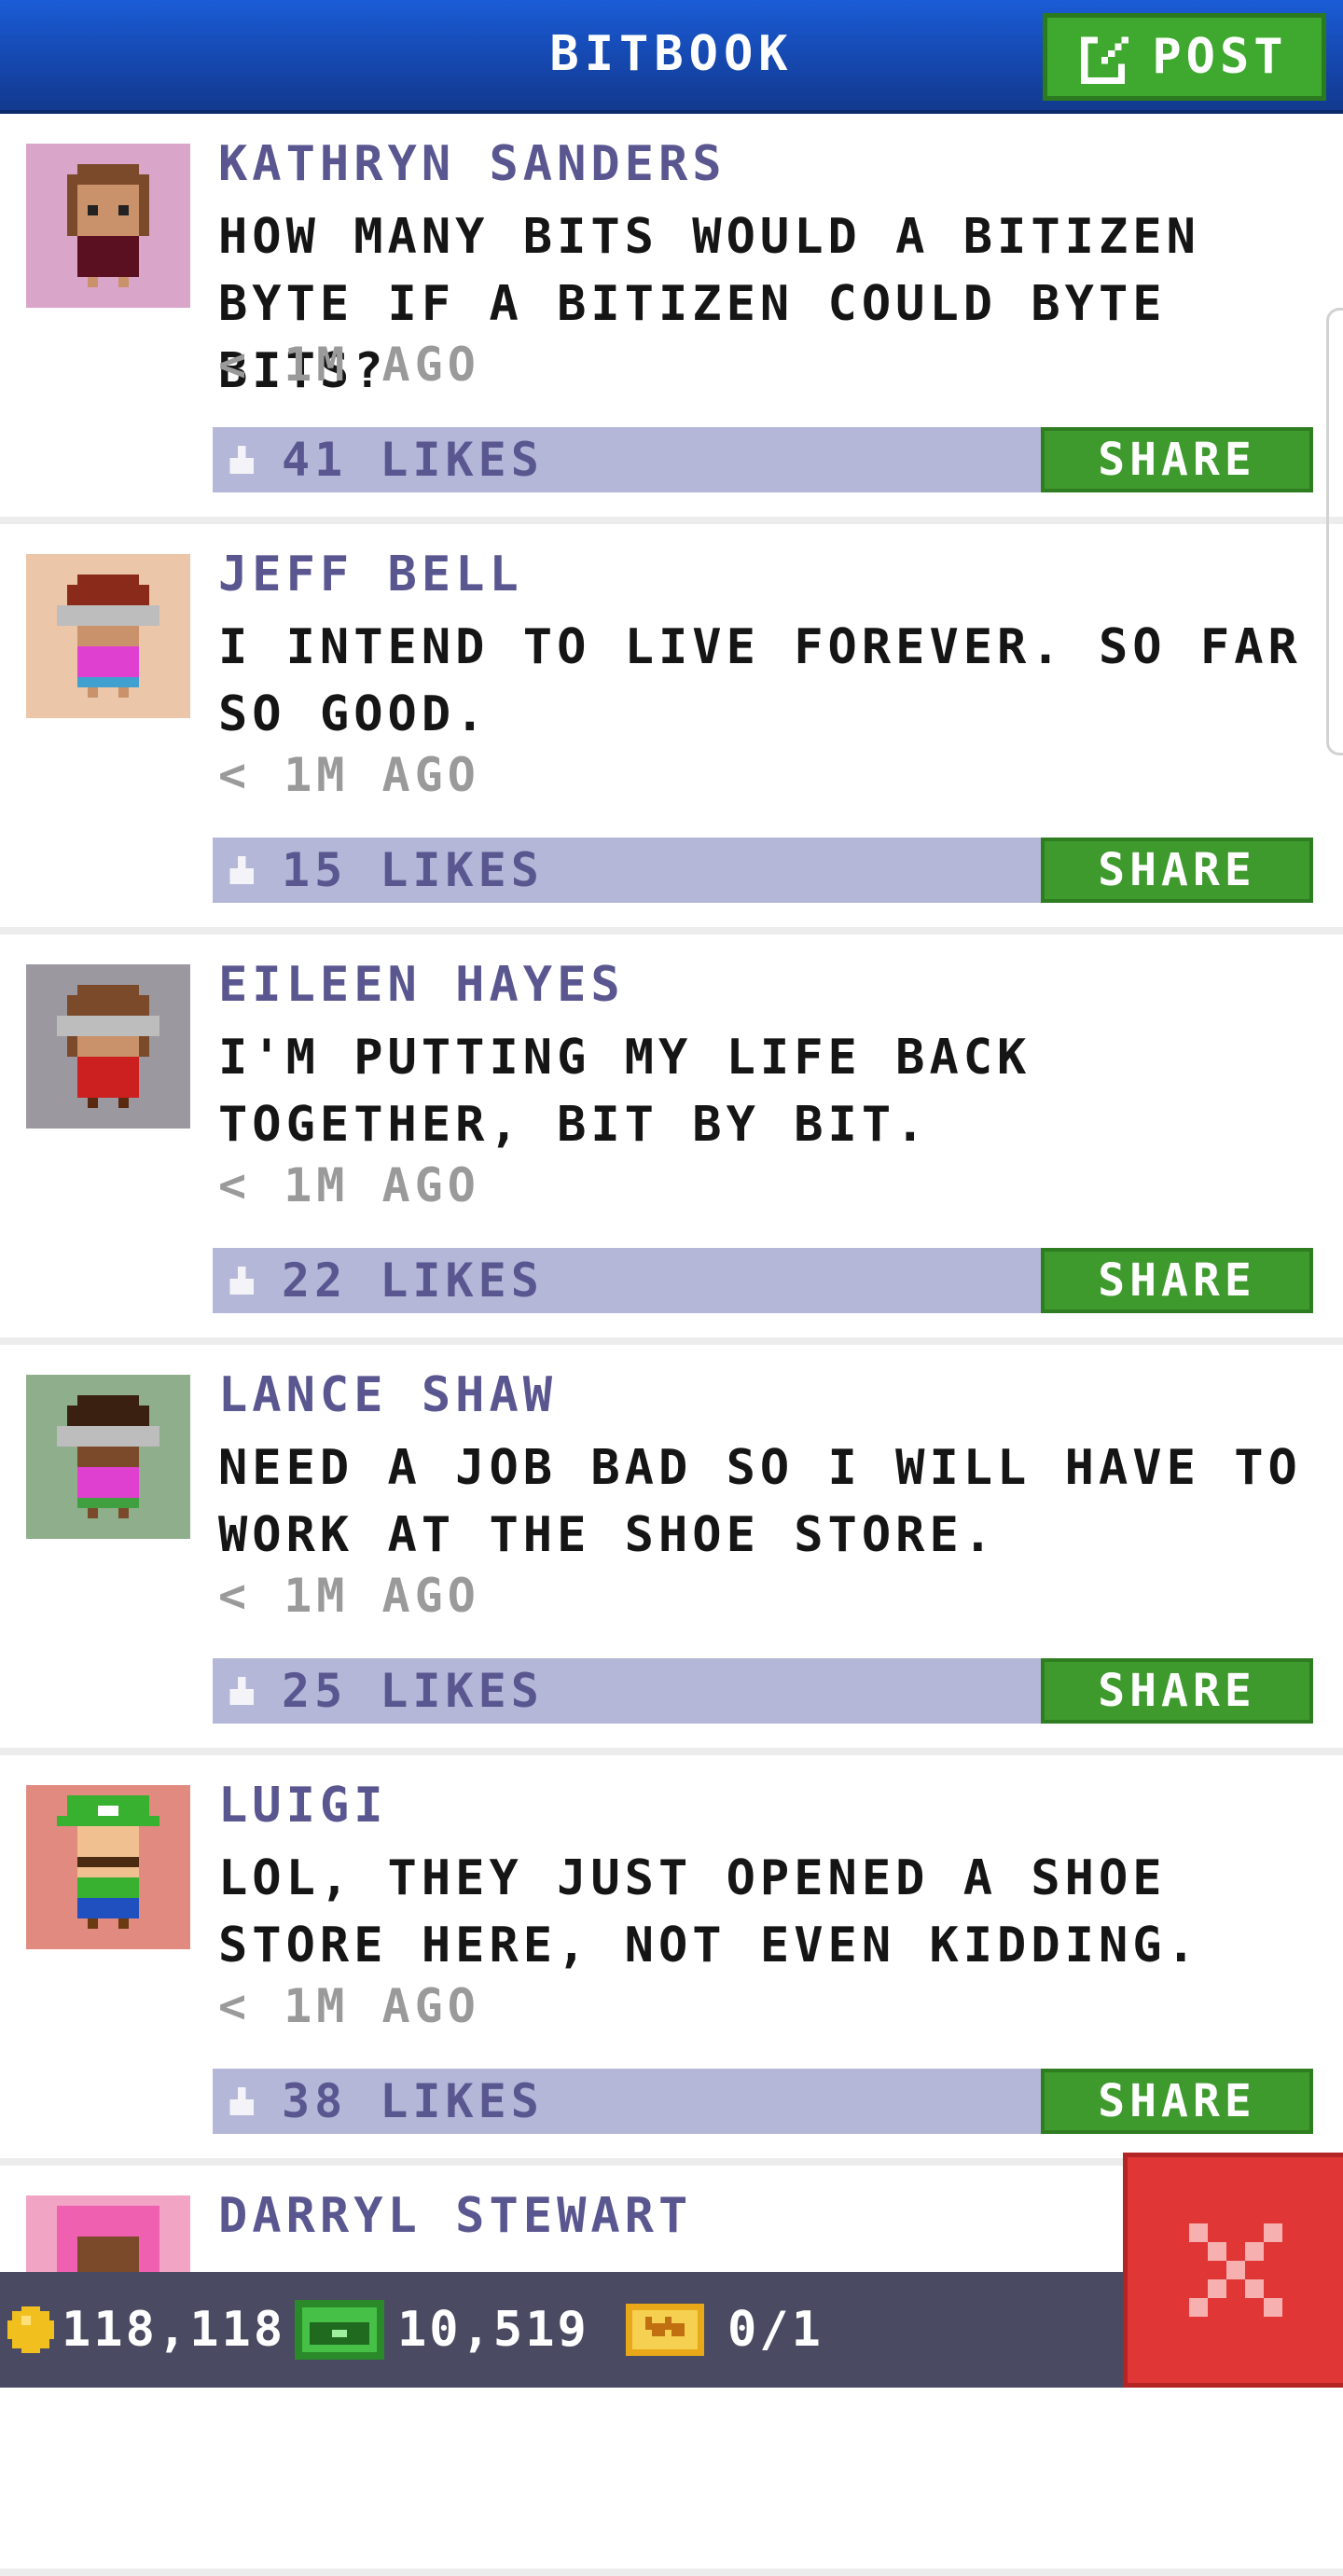 This screenshot has height=2576, width=1343. Describe the element at coordinates (303, 1806) in the screenshot. I see `post-author: LUIGI` at that location.